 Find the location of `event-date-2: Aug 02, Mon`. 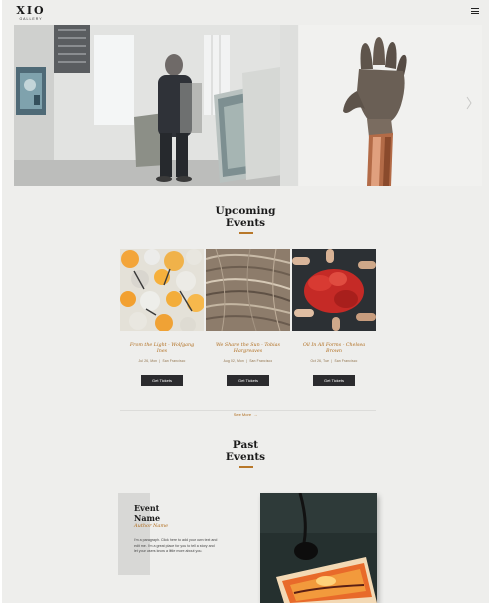

event-date-2: Aug 02, Mon is located at coordinates (233, 361).